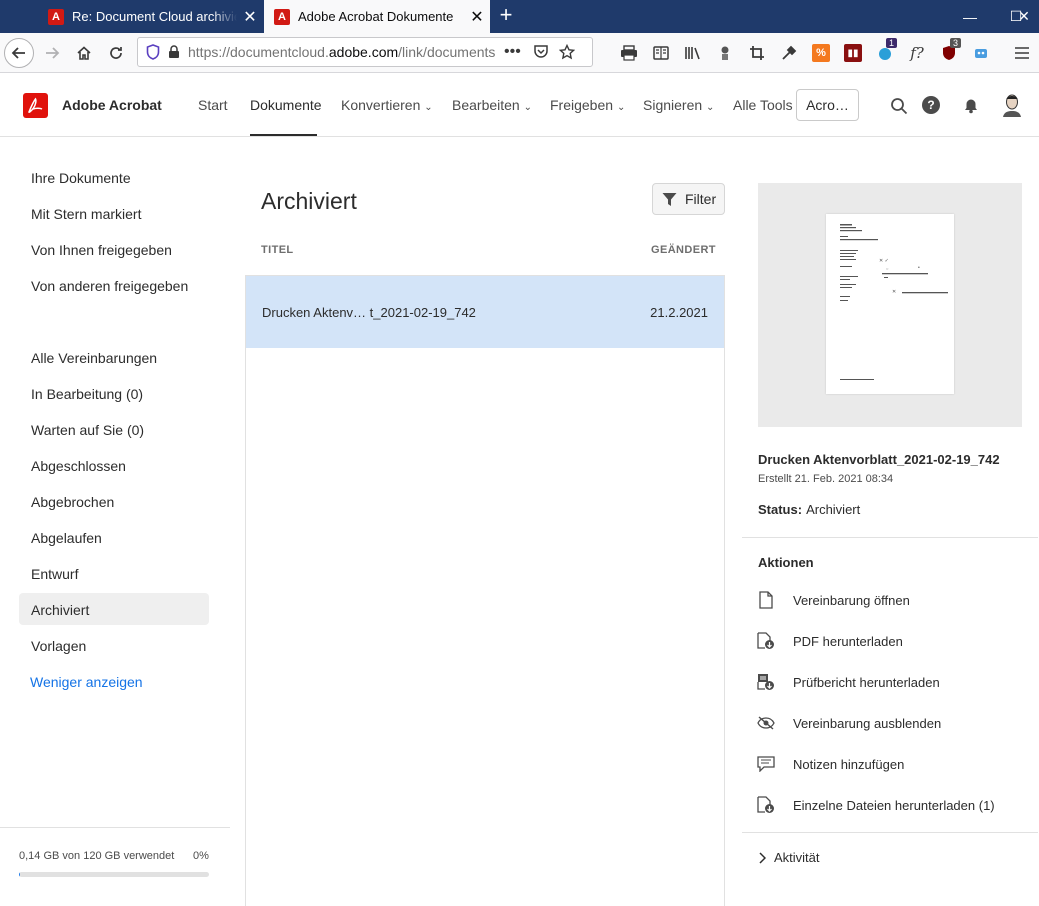 The image size is (1039, 906). Describe the element at coordinates (52, 53) in the screenshot. I see `forward-icon` at that location.